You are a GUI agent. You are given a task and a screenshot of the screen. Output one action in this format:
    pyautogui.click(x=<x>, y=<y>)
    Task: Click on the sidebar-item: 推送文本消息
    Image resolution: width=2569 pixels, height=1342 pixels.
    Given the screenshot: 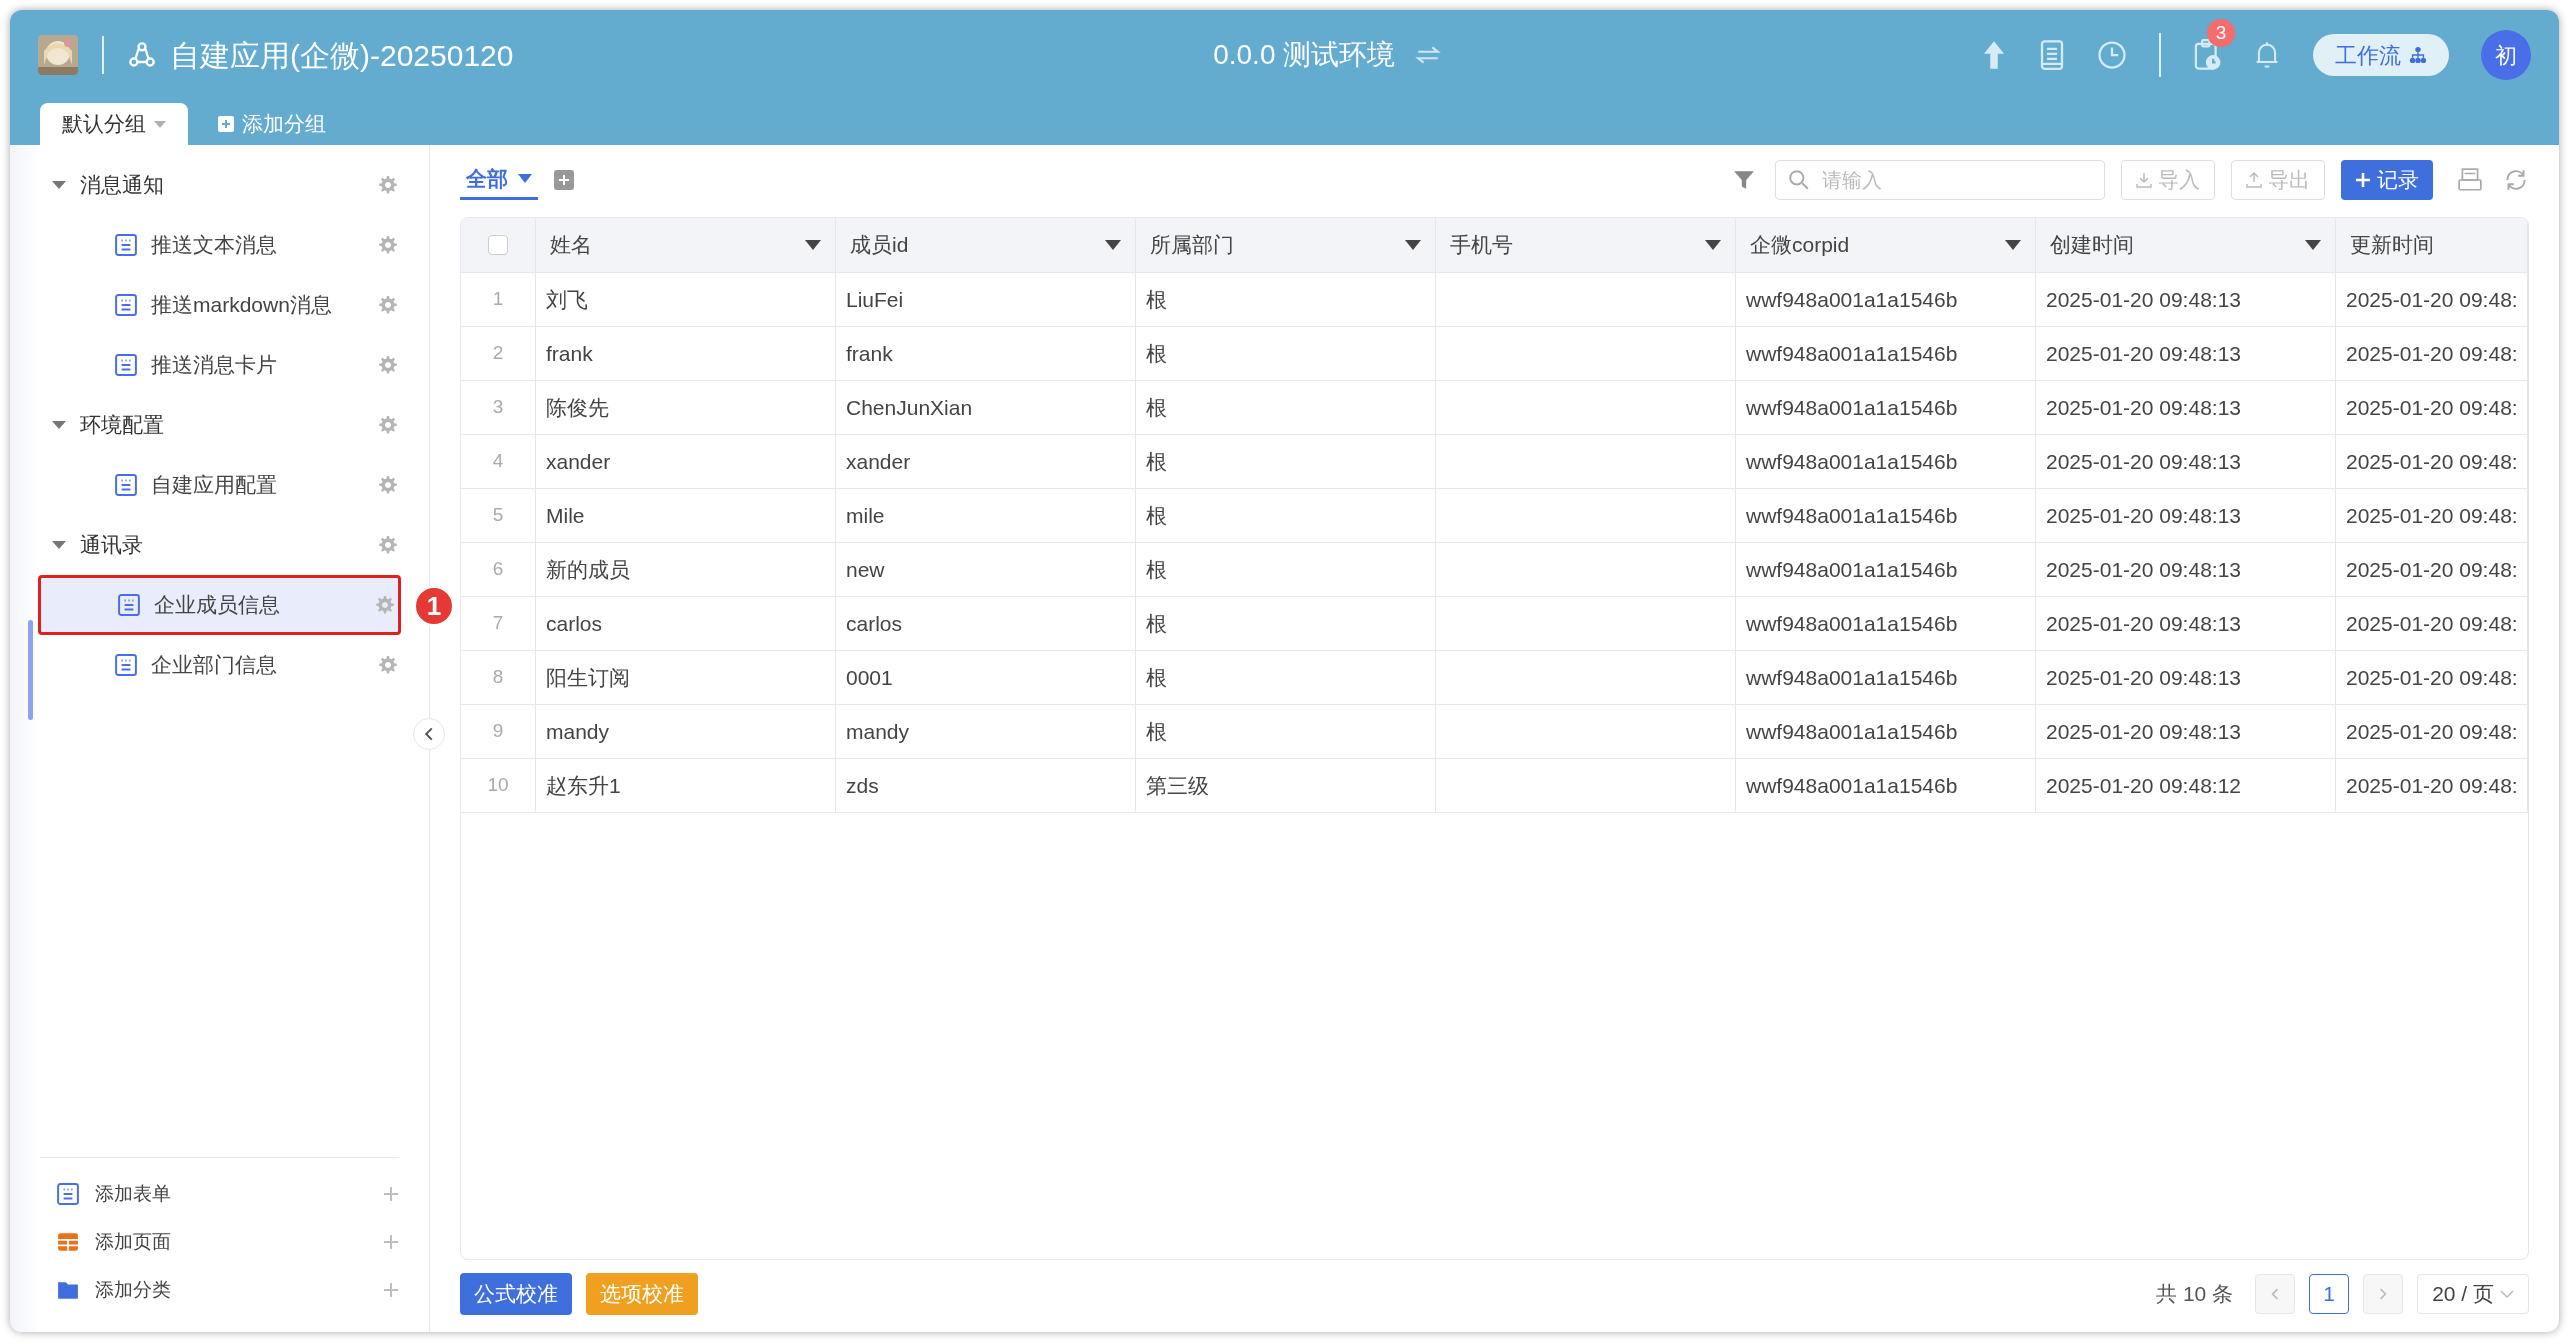 What is the action you would take?
    pyautogui.click(x=219, y=245)
    